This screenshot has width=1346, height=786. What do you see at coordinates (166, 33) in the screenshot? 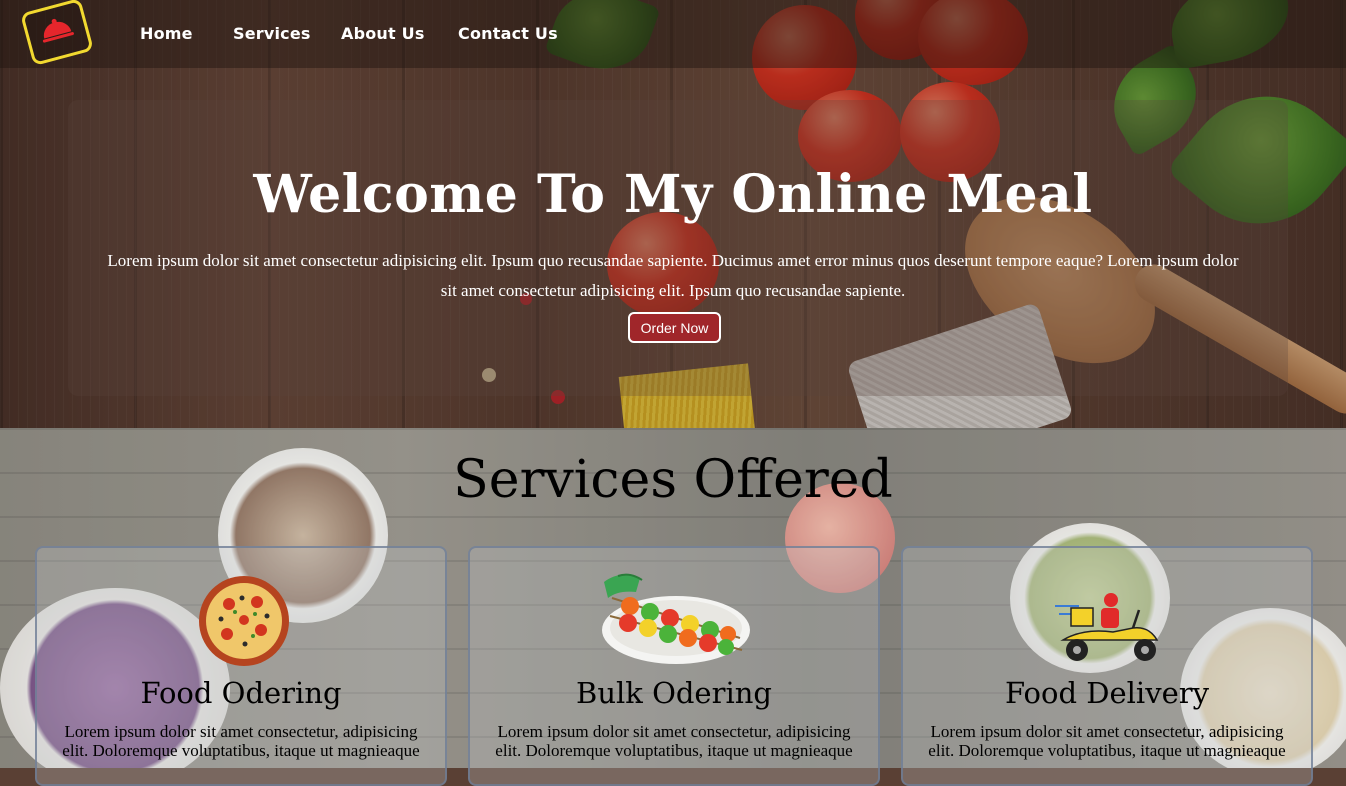
I see `nav-home-link: Home` at bounding box center [166, 33].